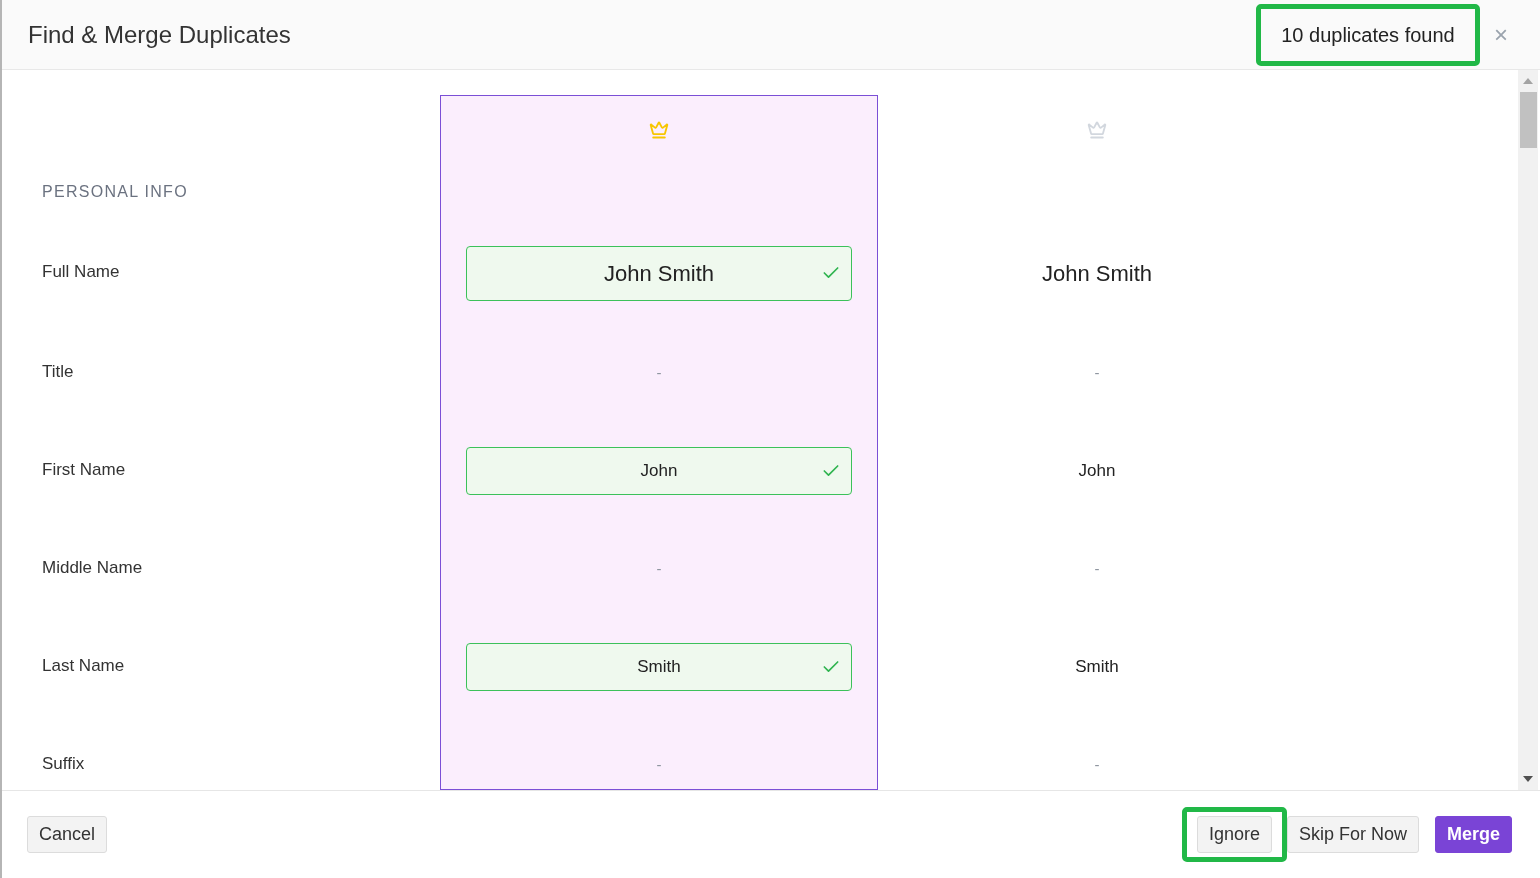  I want to click on field-value: Smith, so click(1097, 667).